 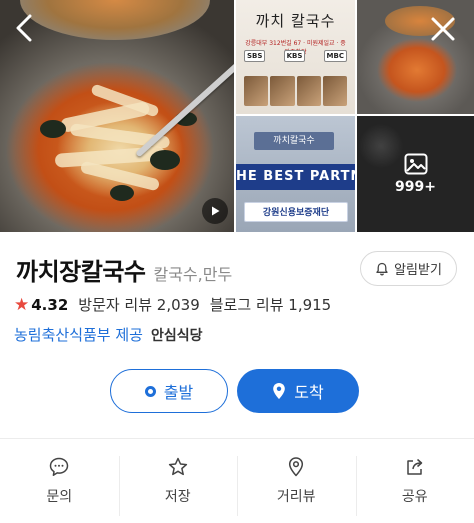 What do you see at coordinates (81, 272) in the screenshot?
I see `place-name: 까치장칼국수` at bounding box center [81, 272].